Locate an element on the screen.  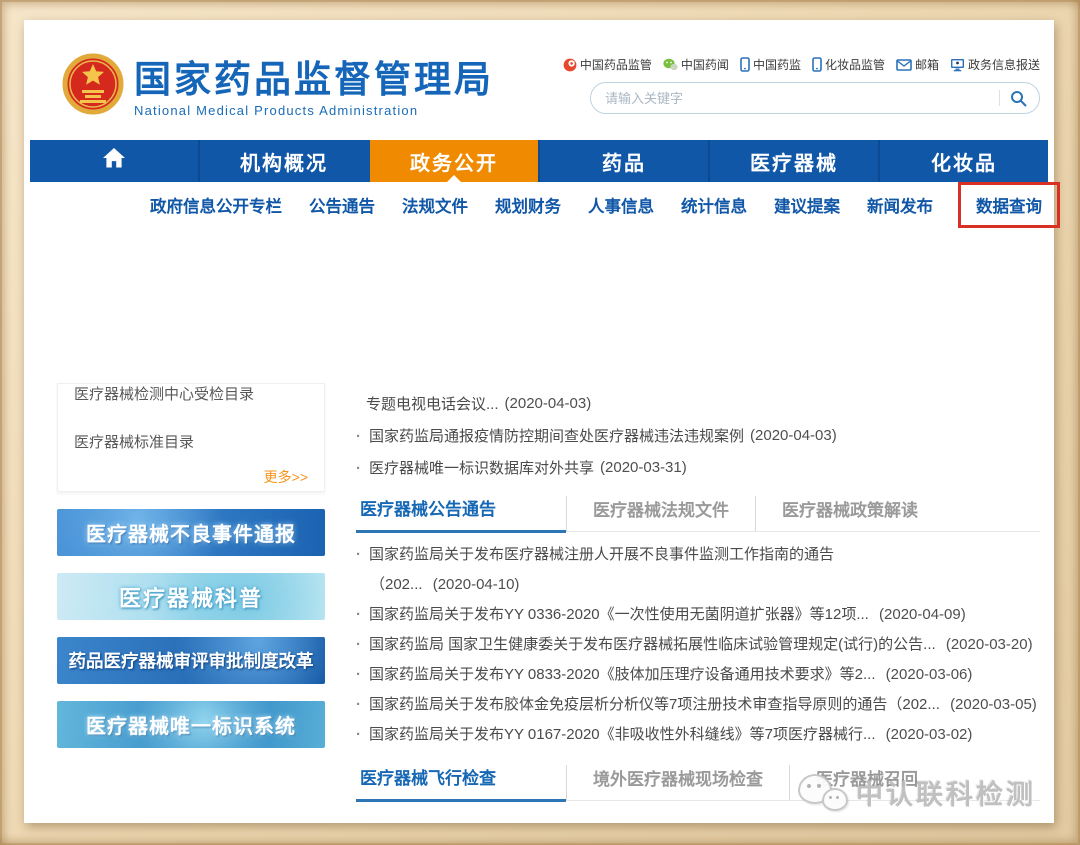
site-title: 国家药品监督管理局 is located at coordinates (314, 79).